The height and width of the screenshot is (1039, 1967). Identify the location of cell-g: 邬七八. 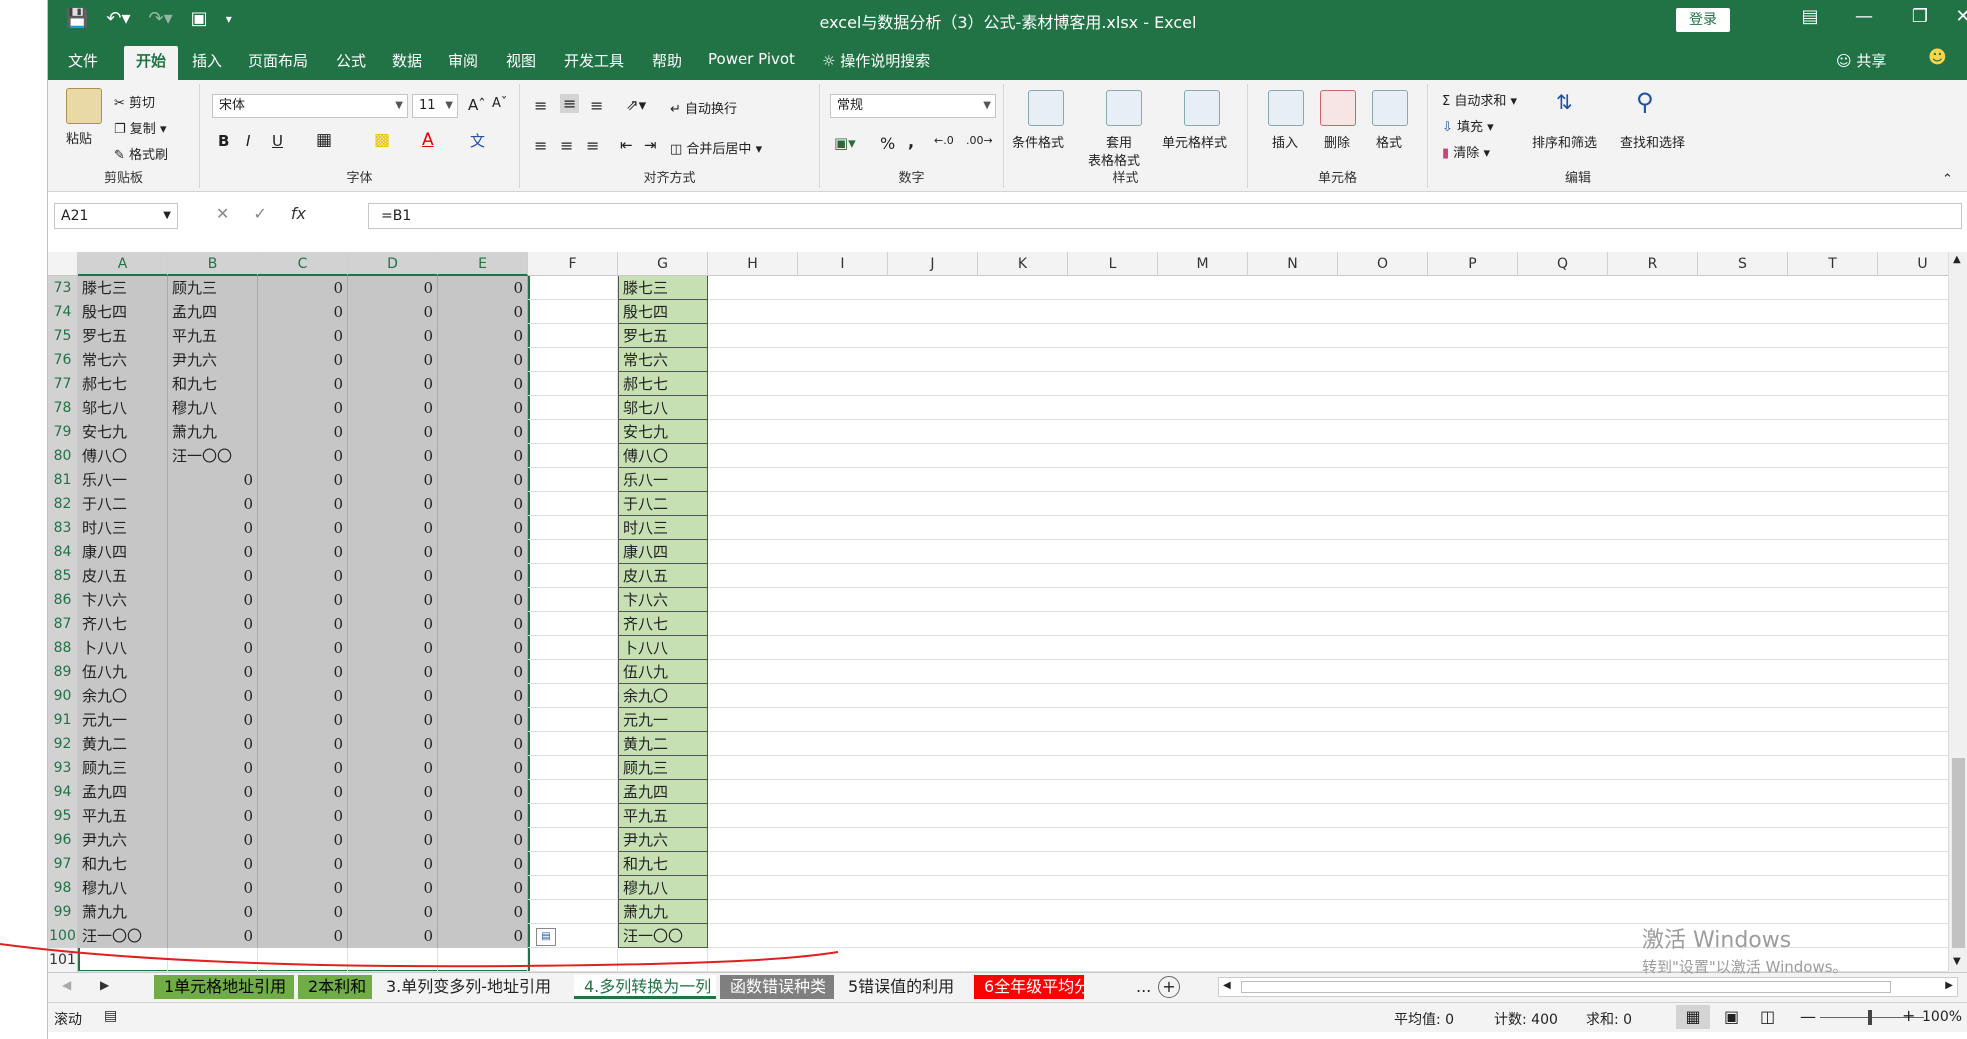
(663, 408).